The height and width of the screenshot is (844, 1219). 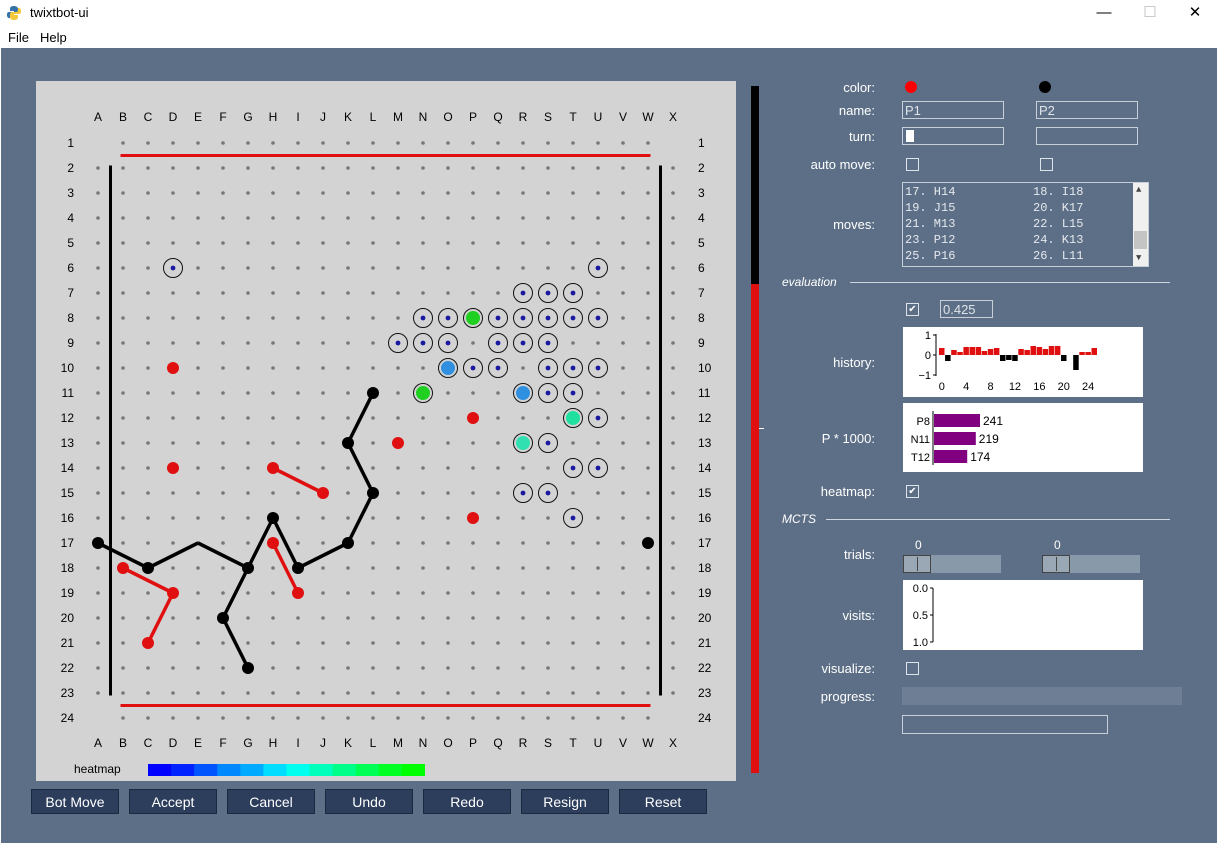 What do you see at coordinates (467, 801) in the screenshot?
I see `redo-button: Redo` at bounding box center [467, 801].